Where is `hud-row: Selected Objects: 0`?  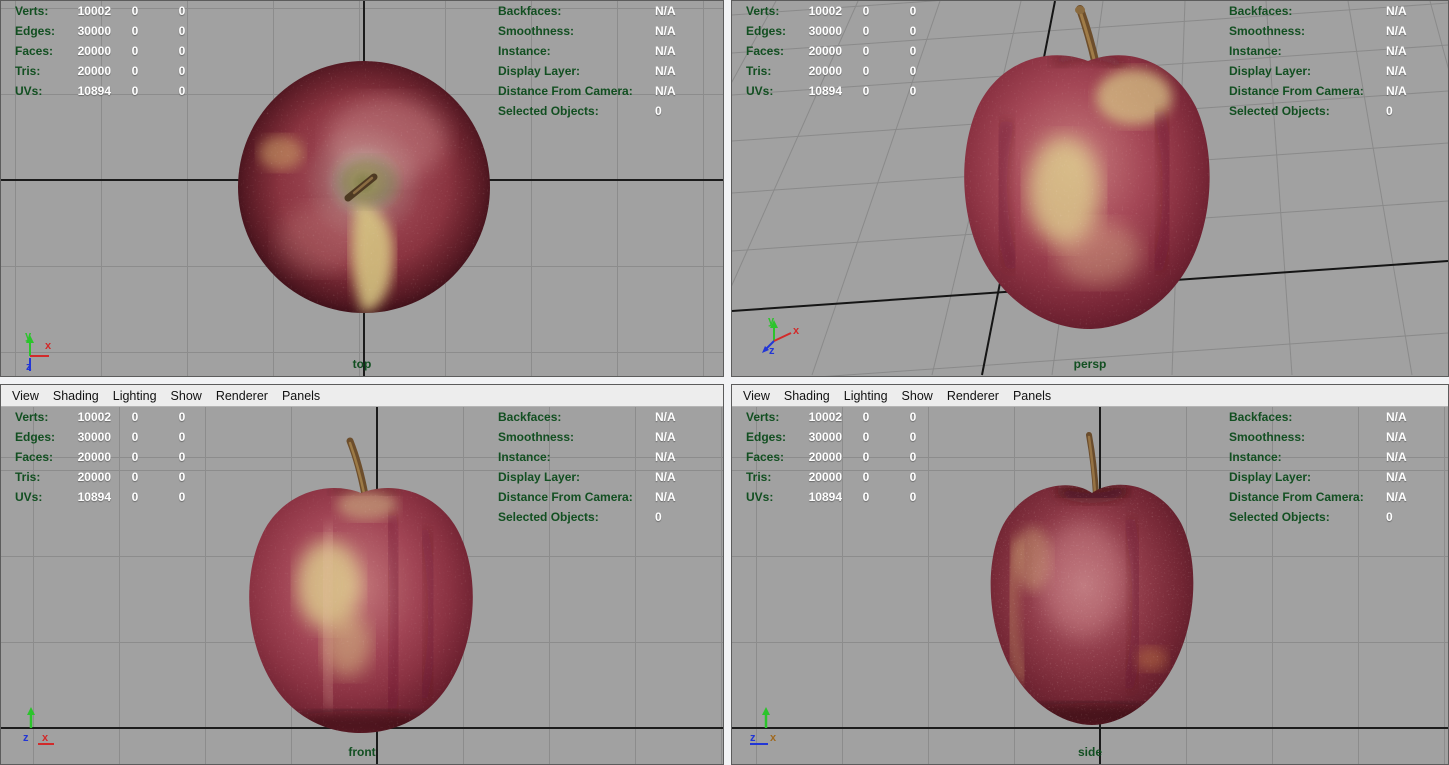
hud-row: Selected Objects: 0 is located at coordinates (587, 519).